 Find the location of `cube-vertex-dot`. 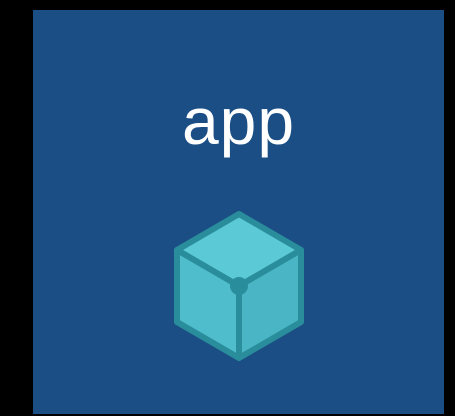

cube-vertex-dot is located at coordinates (239, 286).